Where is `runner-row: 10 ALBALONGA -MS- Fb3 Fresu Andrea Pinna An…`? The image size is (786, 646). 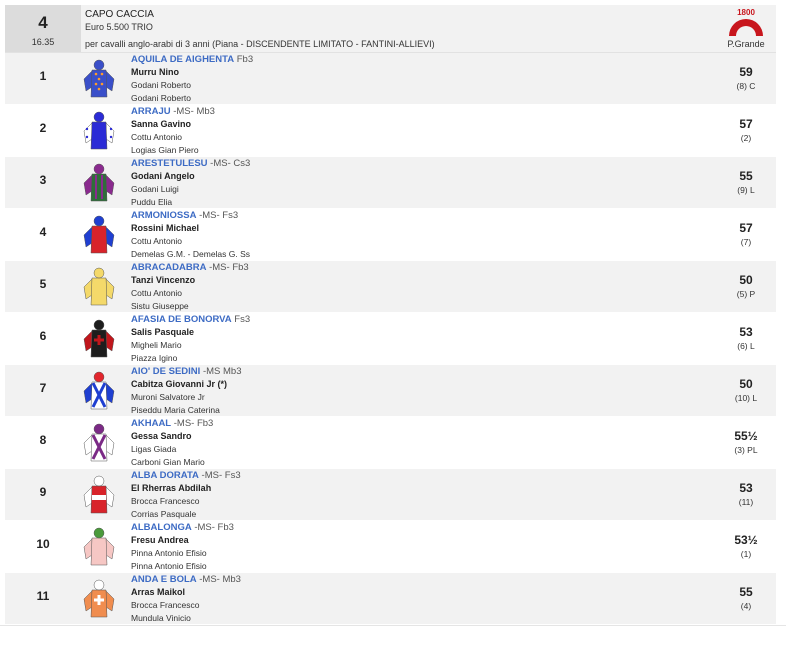
runner-row: 10 ALBALONGA -MS- Fb3 Fresu Andrea Pinna An… is located at coordinates (390, 547).